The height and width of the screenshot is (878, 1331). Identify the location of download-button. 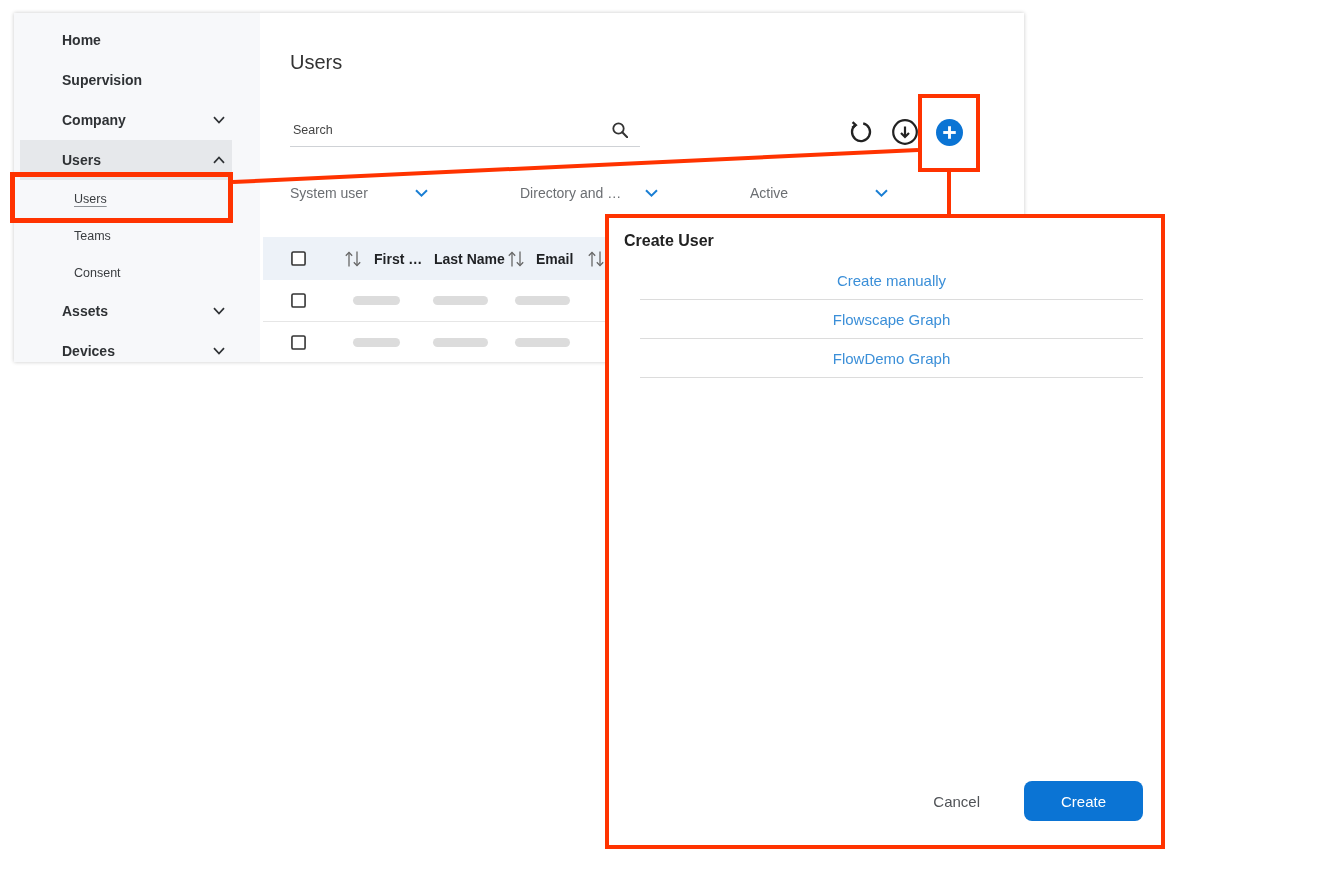
(905, 132).